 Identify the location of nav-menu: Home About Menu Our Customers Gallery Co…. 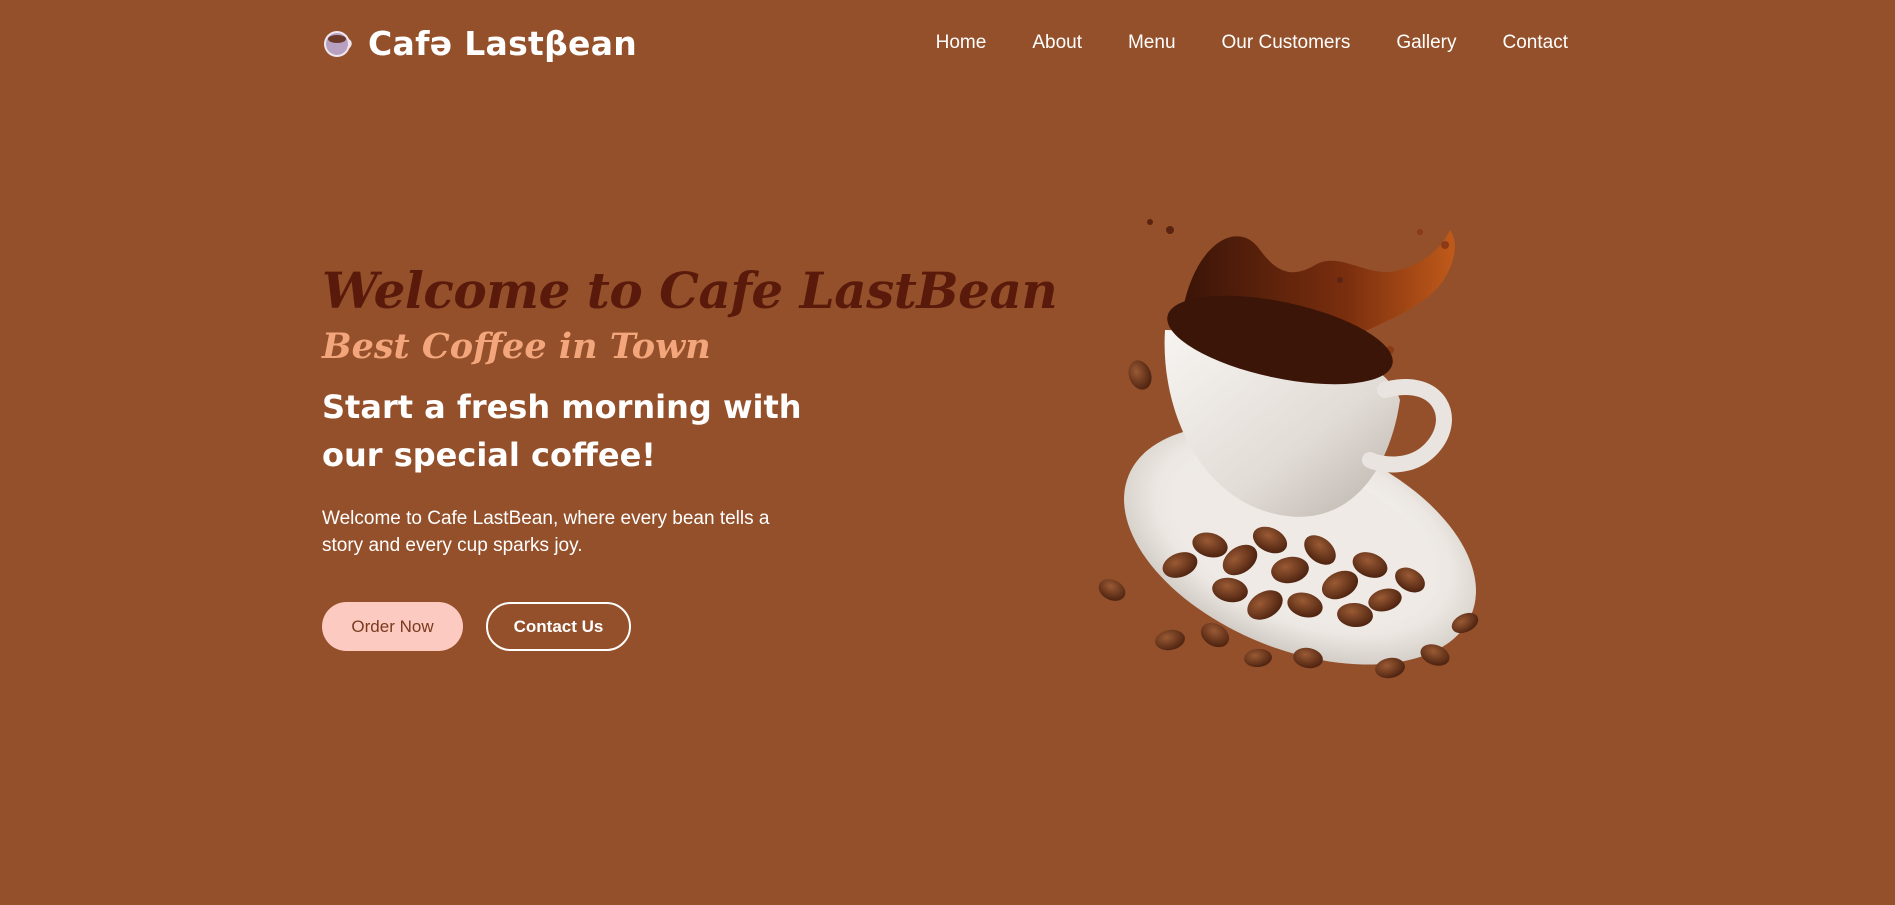
(1252, 43).